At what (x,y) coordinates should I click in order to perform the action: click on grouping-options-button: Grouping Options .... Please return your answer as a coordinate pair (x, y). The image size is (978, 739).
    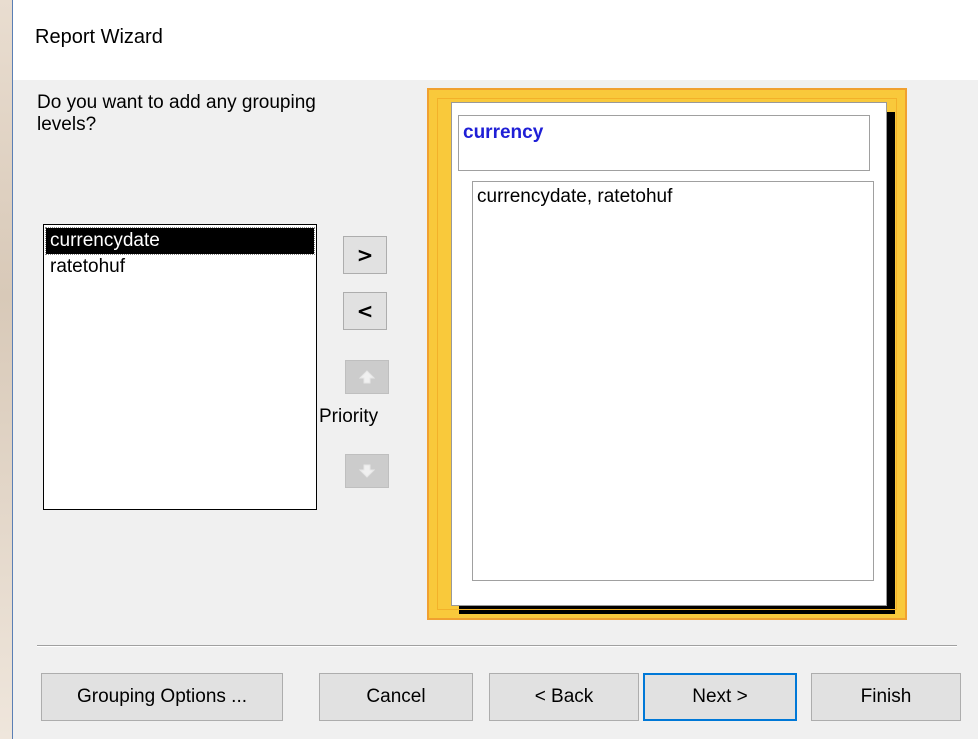
    Looking at the image, I should click on (162, 697).